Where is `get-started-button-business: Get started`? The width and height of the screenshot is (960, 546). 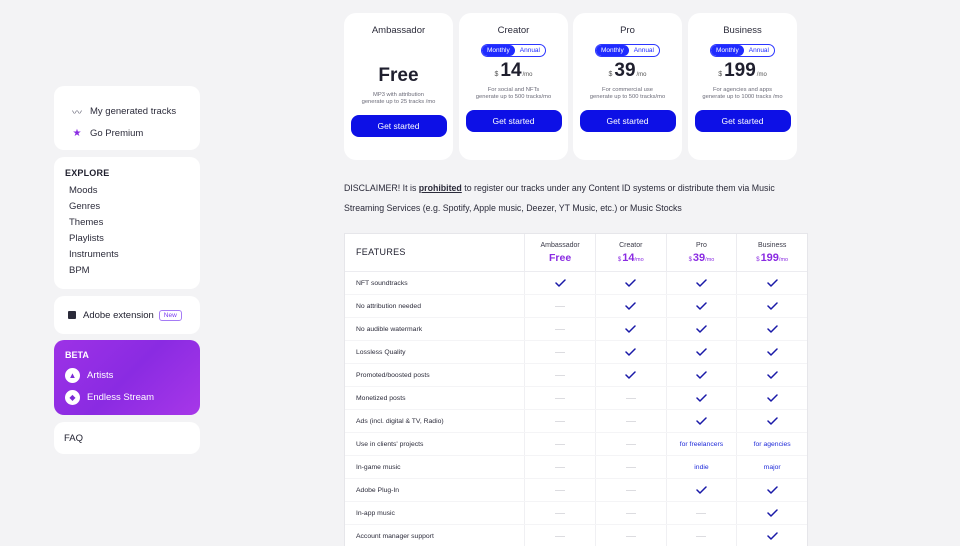 get-started-button-business: Get started is located at coordinates (742, 121).